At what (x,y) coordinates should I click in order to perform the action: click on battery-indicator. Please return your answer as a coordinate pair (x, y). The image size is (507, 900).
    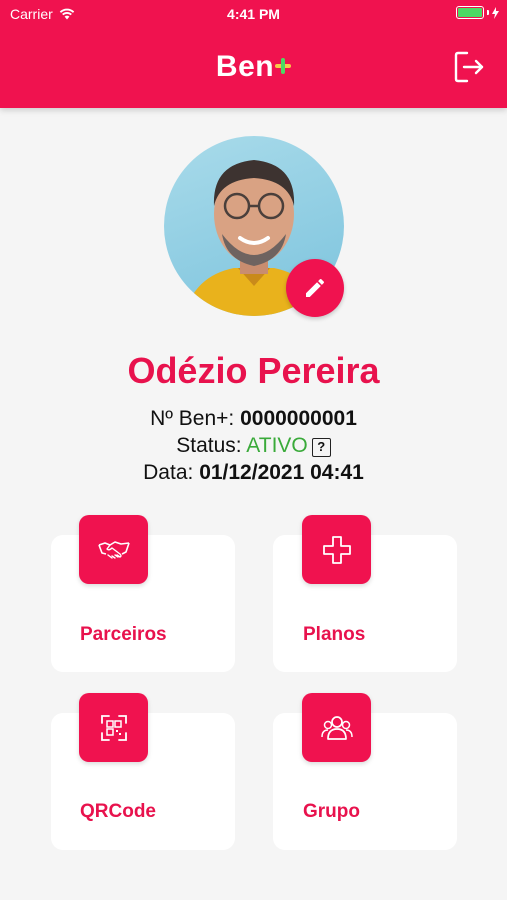
    Looking at the image, I should click on (477, 12).